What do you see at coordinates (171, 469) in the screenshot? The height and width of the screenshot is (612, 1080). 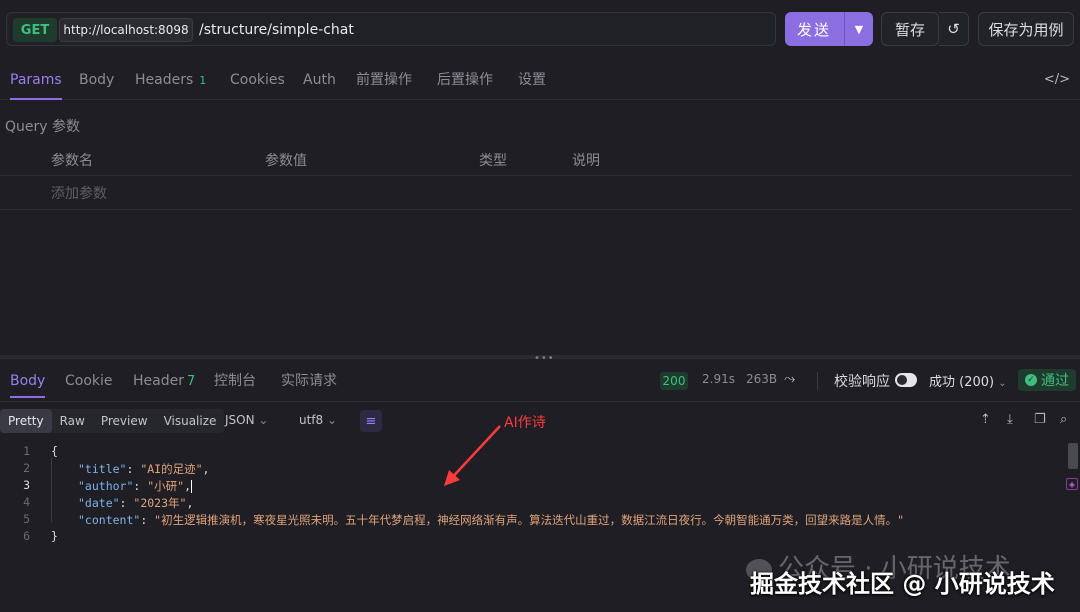 I see `json-value: "AI的足迹"` at bounding box center [171, 469].